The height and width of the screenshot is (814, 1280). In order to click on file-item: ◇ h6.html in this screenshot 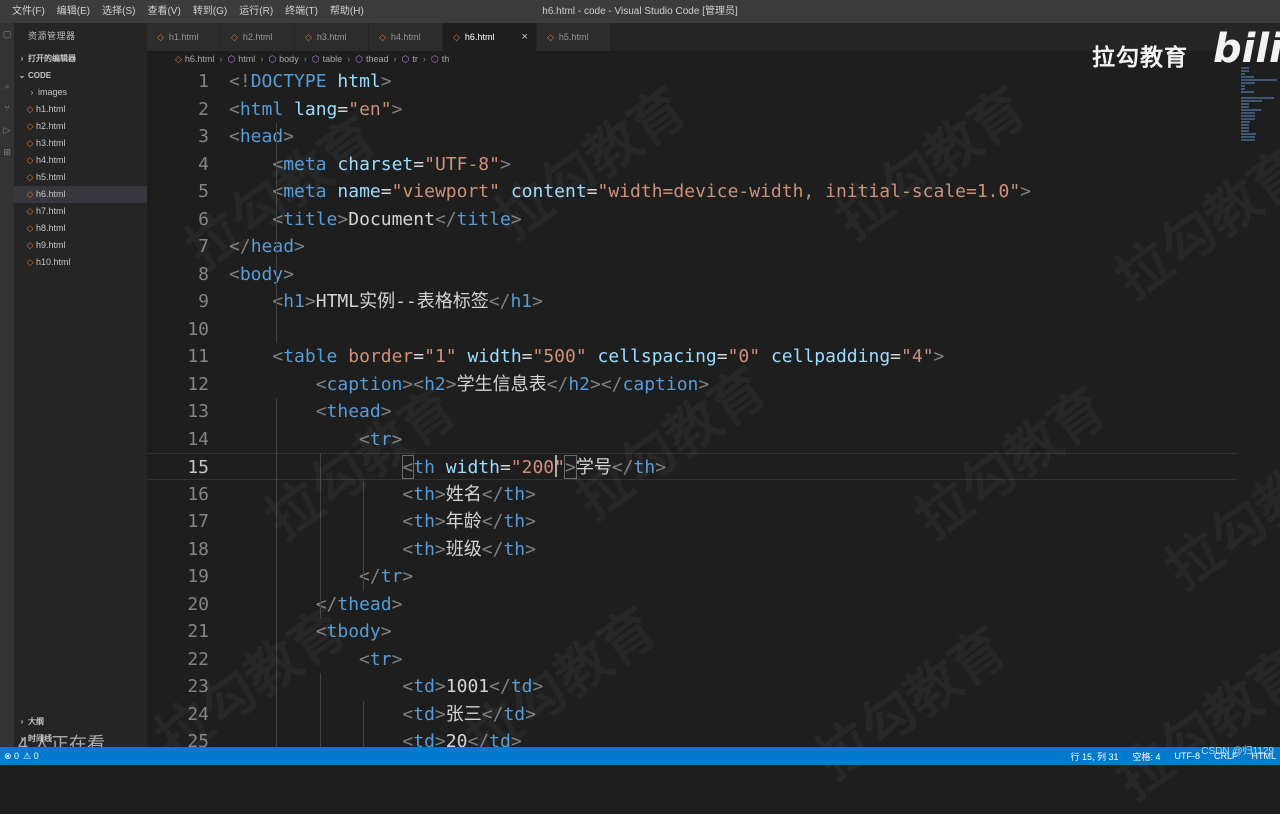, I will do `click(80, 194)`.